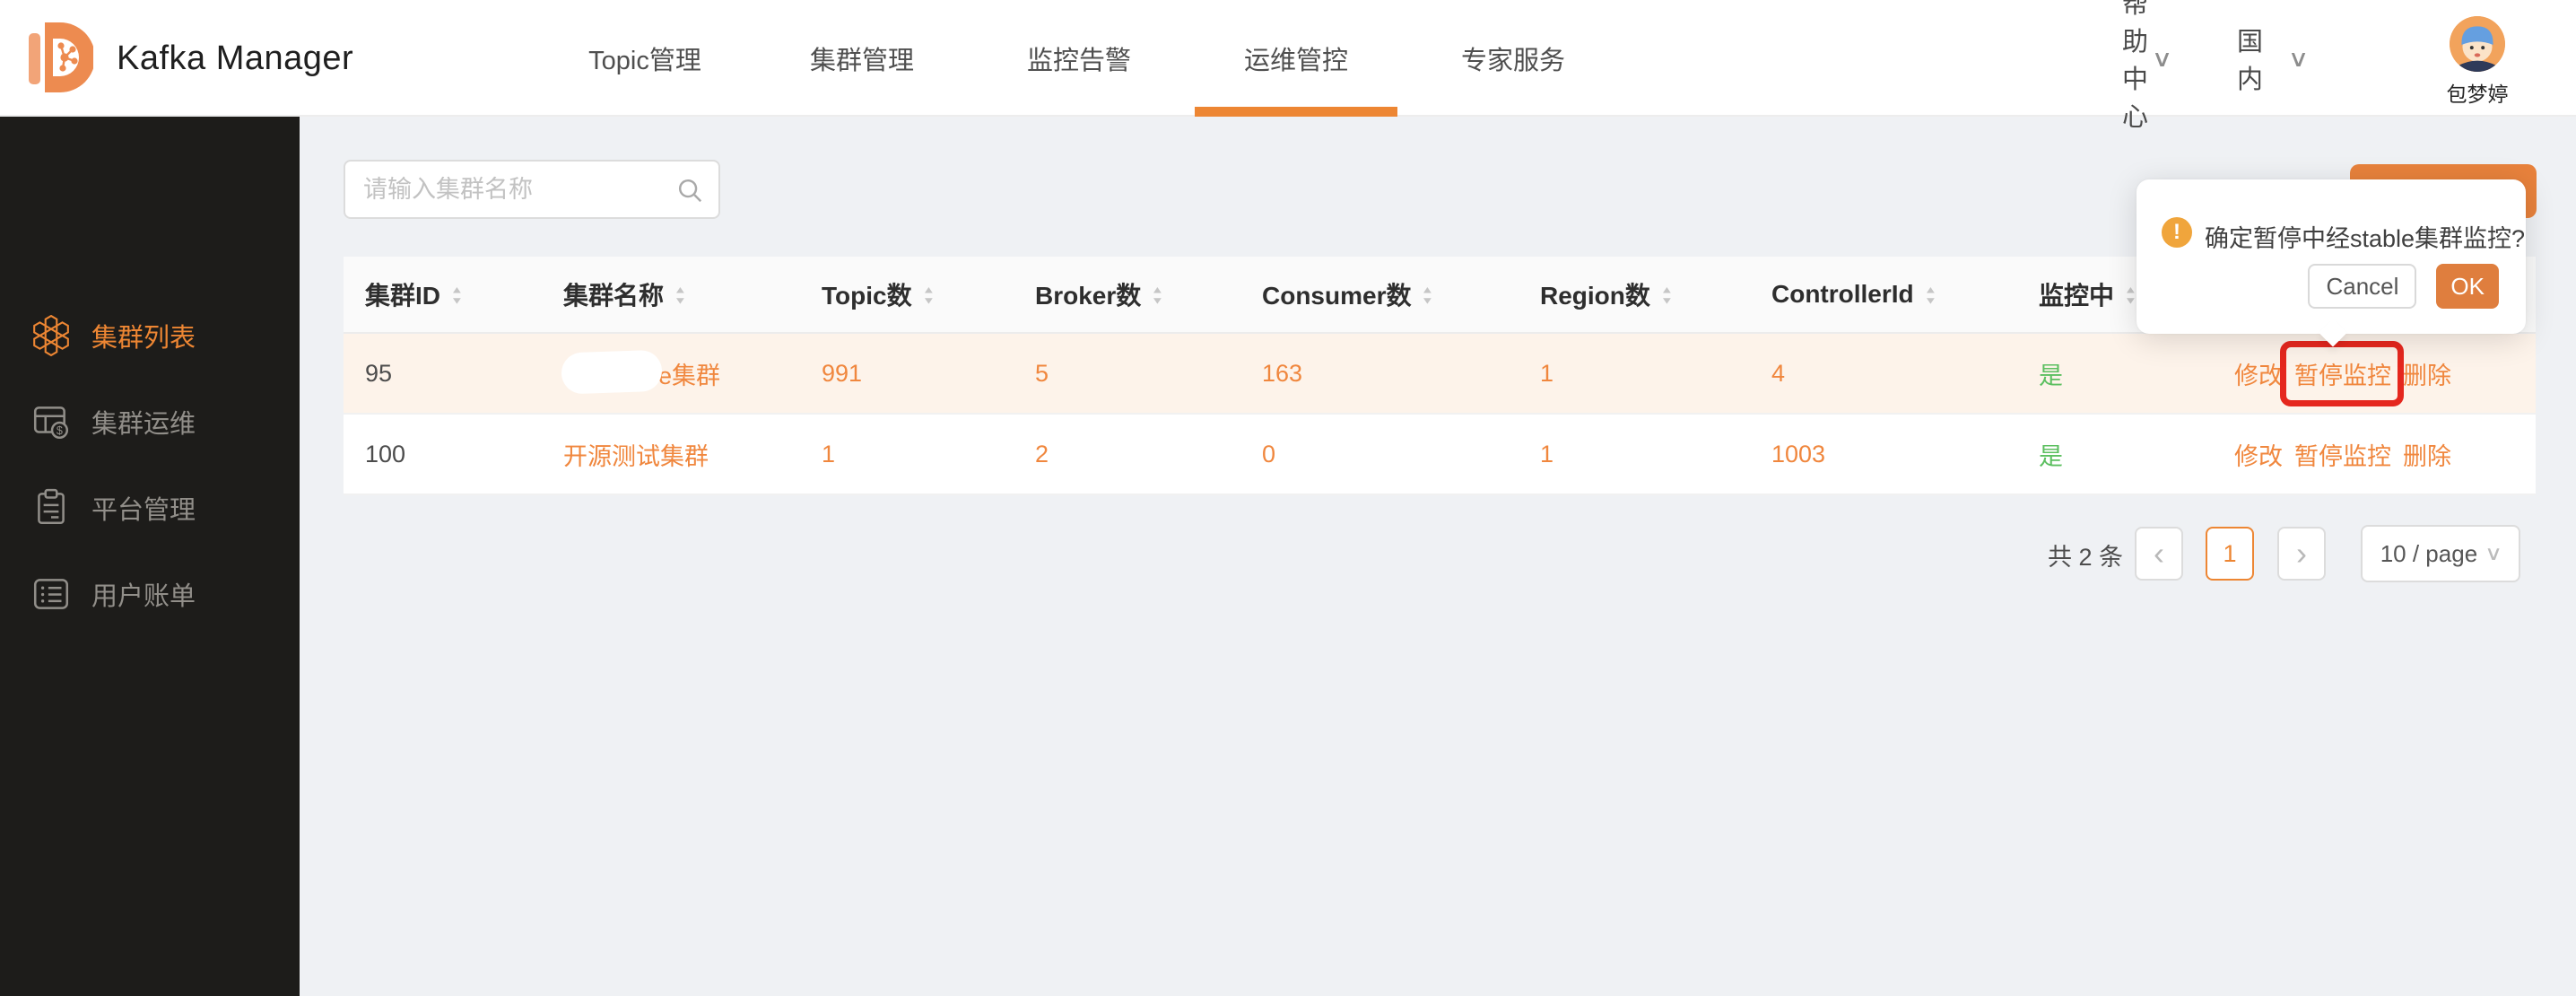 The image size is (2576, 996). I want to click on col-label: 监控中, so click(2077, 296).